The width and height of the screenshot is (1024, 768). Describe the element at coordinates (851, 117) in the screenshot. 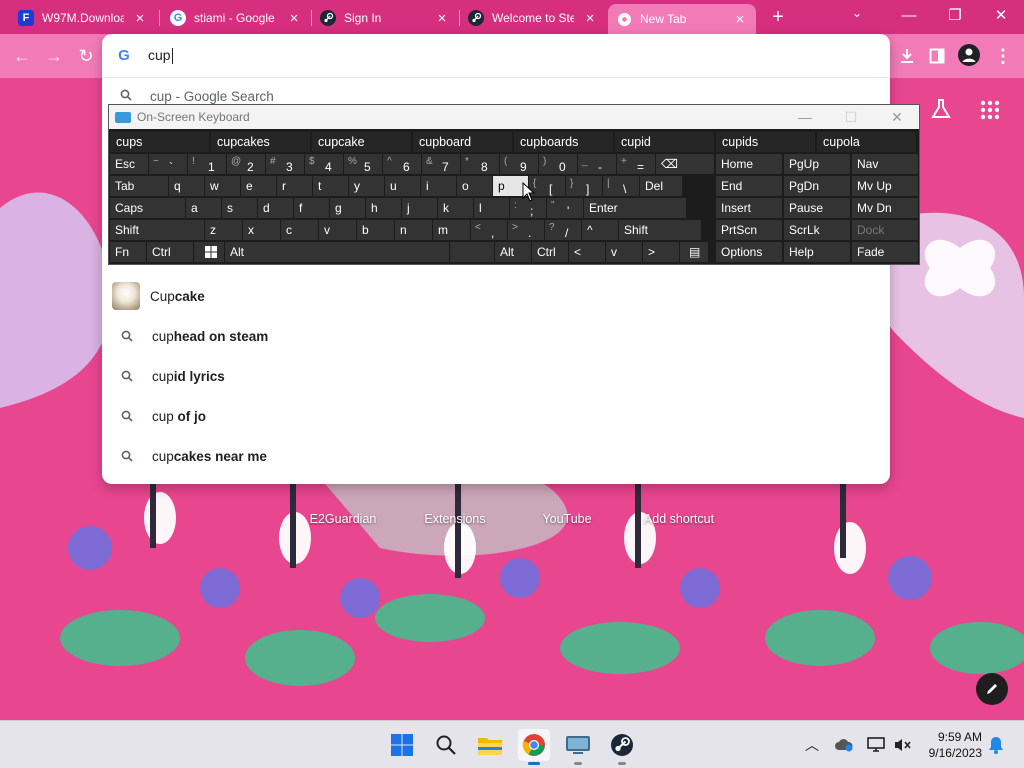

I see `osk-maximize-button: ☐` at that location.